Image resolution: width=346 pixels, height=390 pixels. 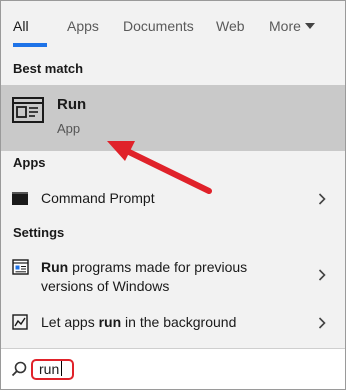 I want to click on best-match-subtitle: App, so click(x=69, y=128).